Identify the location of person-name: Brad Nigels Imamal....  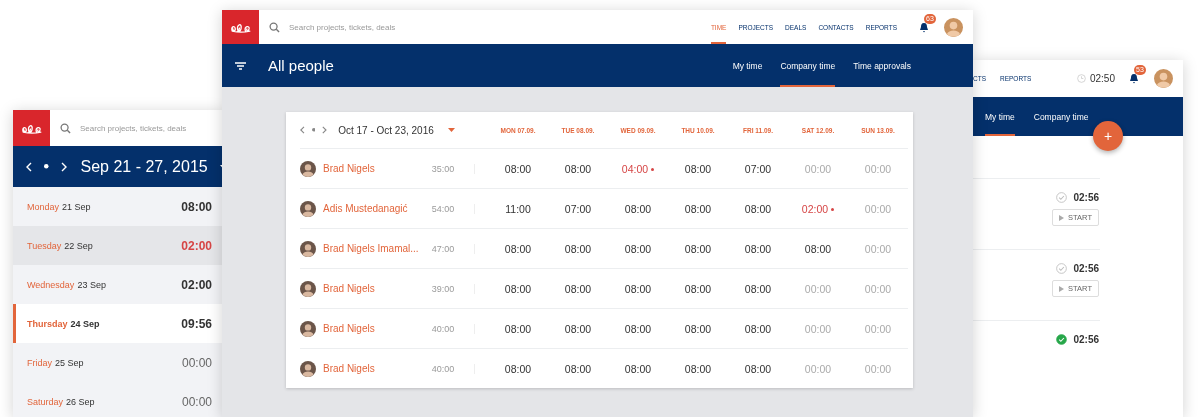
(371, 248).